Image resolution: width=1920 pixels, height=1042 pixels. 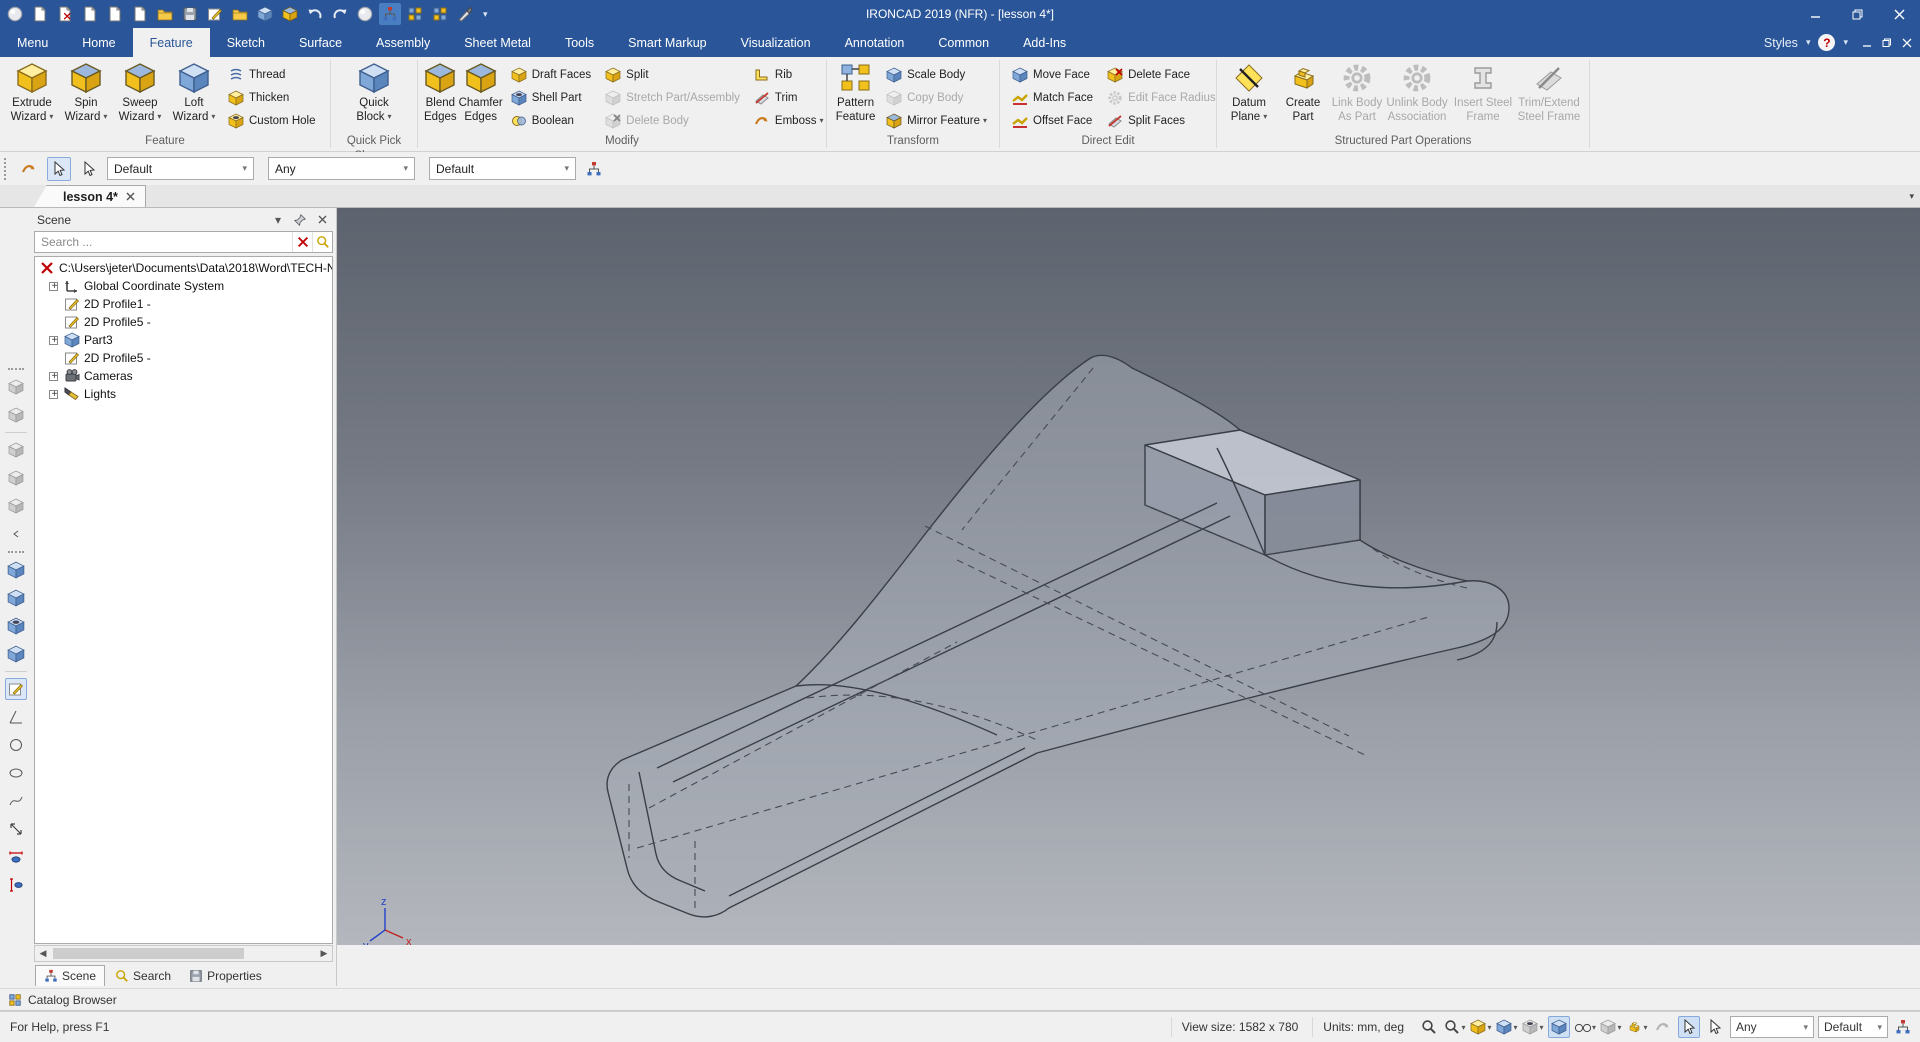 What do you see at coordinates (165, 14) in the screenshot?
I see `open-folder-icon` at bounding box center [165, 14].